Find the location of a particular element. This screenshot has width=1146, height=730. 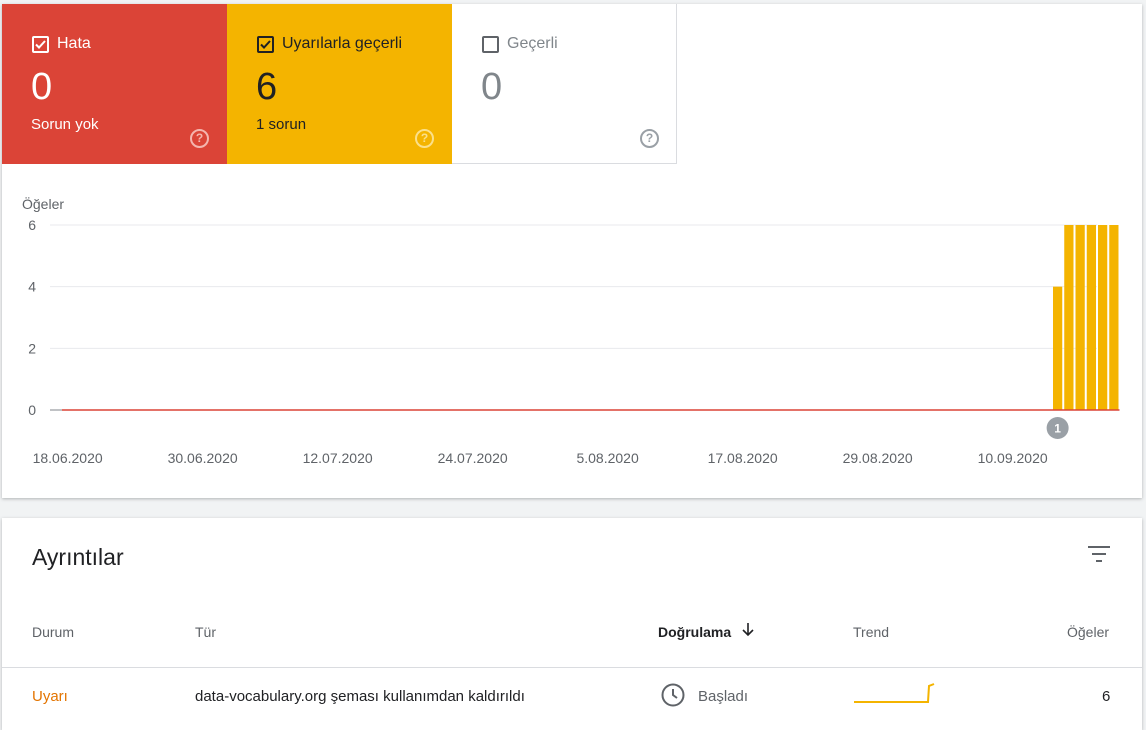

checkbox-unchecked is located at coordinates (490, 44).